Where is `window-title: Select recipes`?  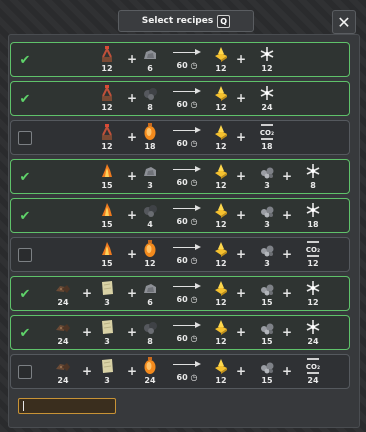
window-title: Select recipes is located at coordinates (177, 21).